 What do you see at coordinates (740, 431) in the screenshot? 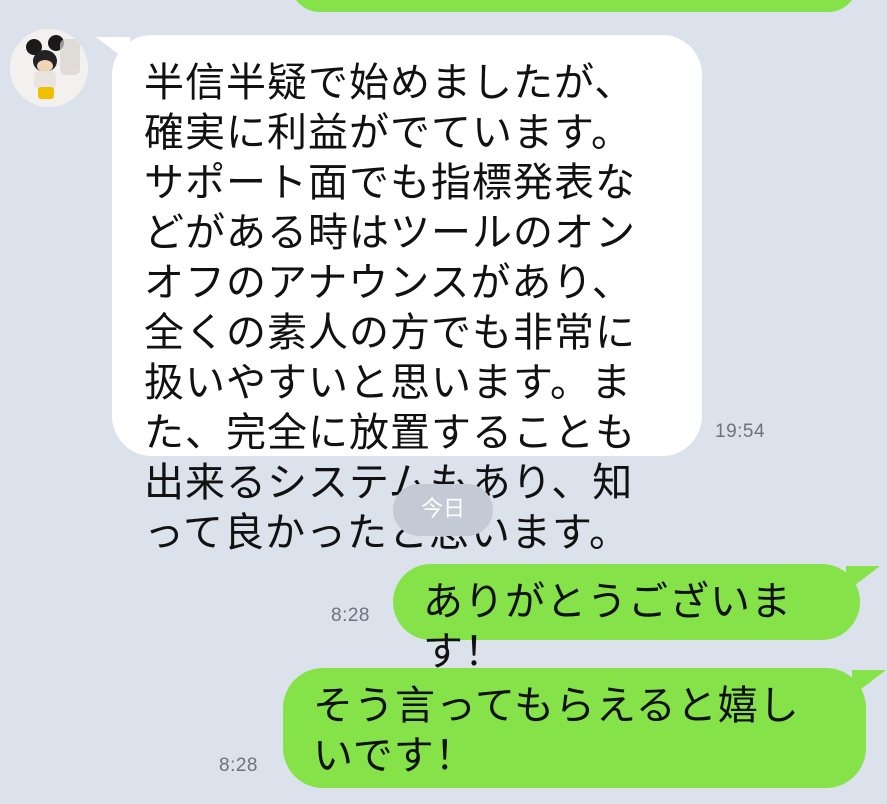
I see `incoming-message-timestamp: 19:54` at bounding box center [740, 431].